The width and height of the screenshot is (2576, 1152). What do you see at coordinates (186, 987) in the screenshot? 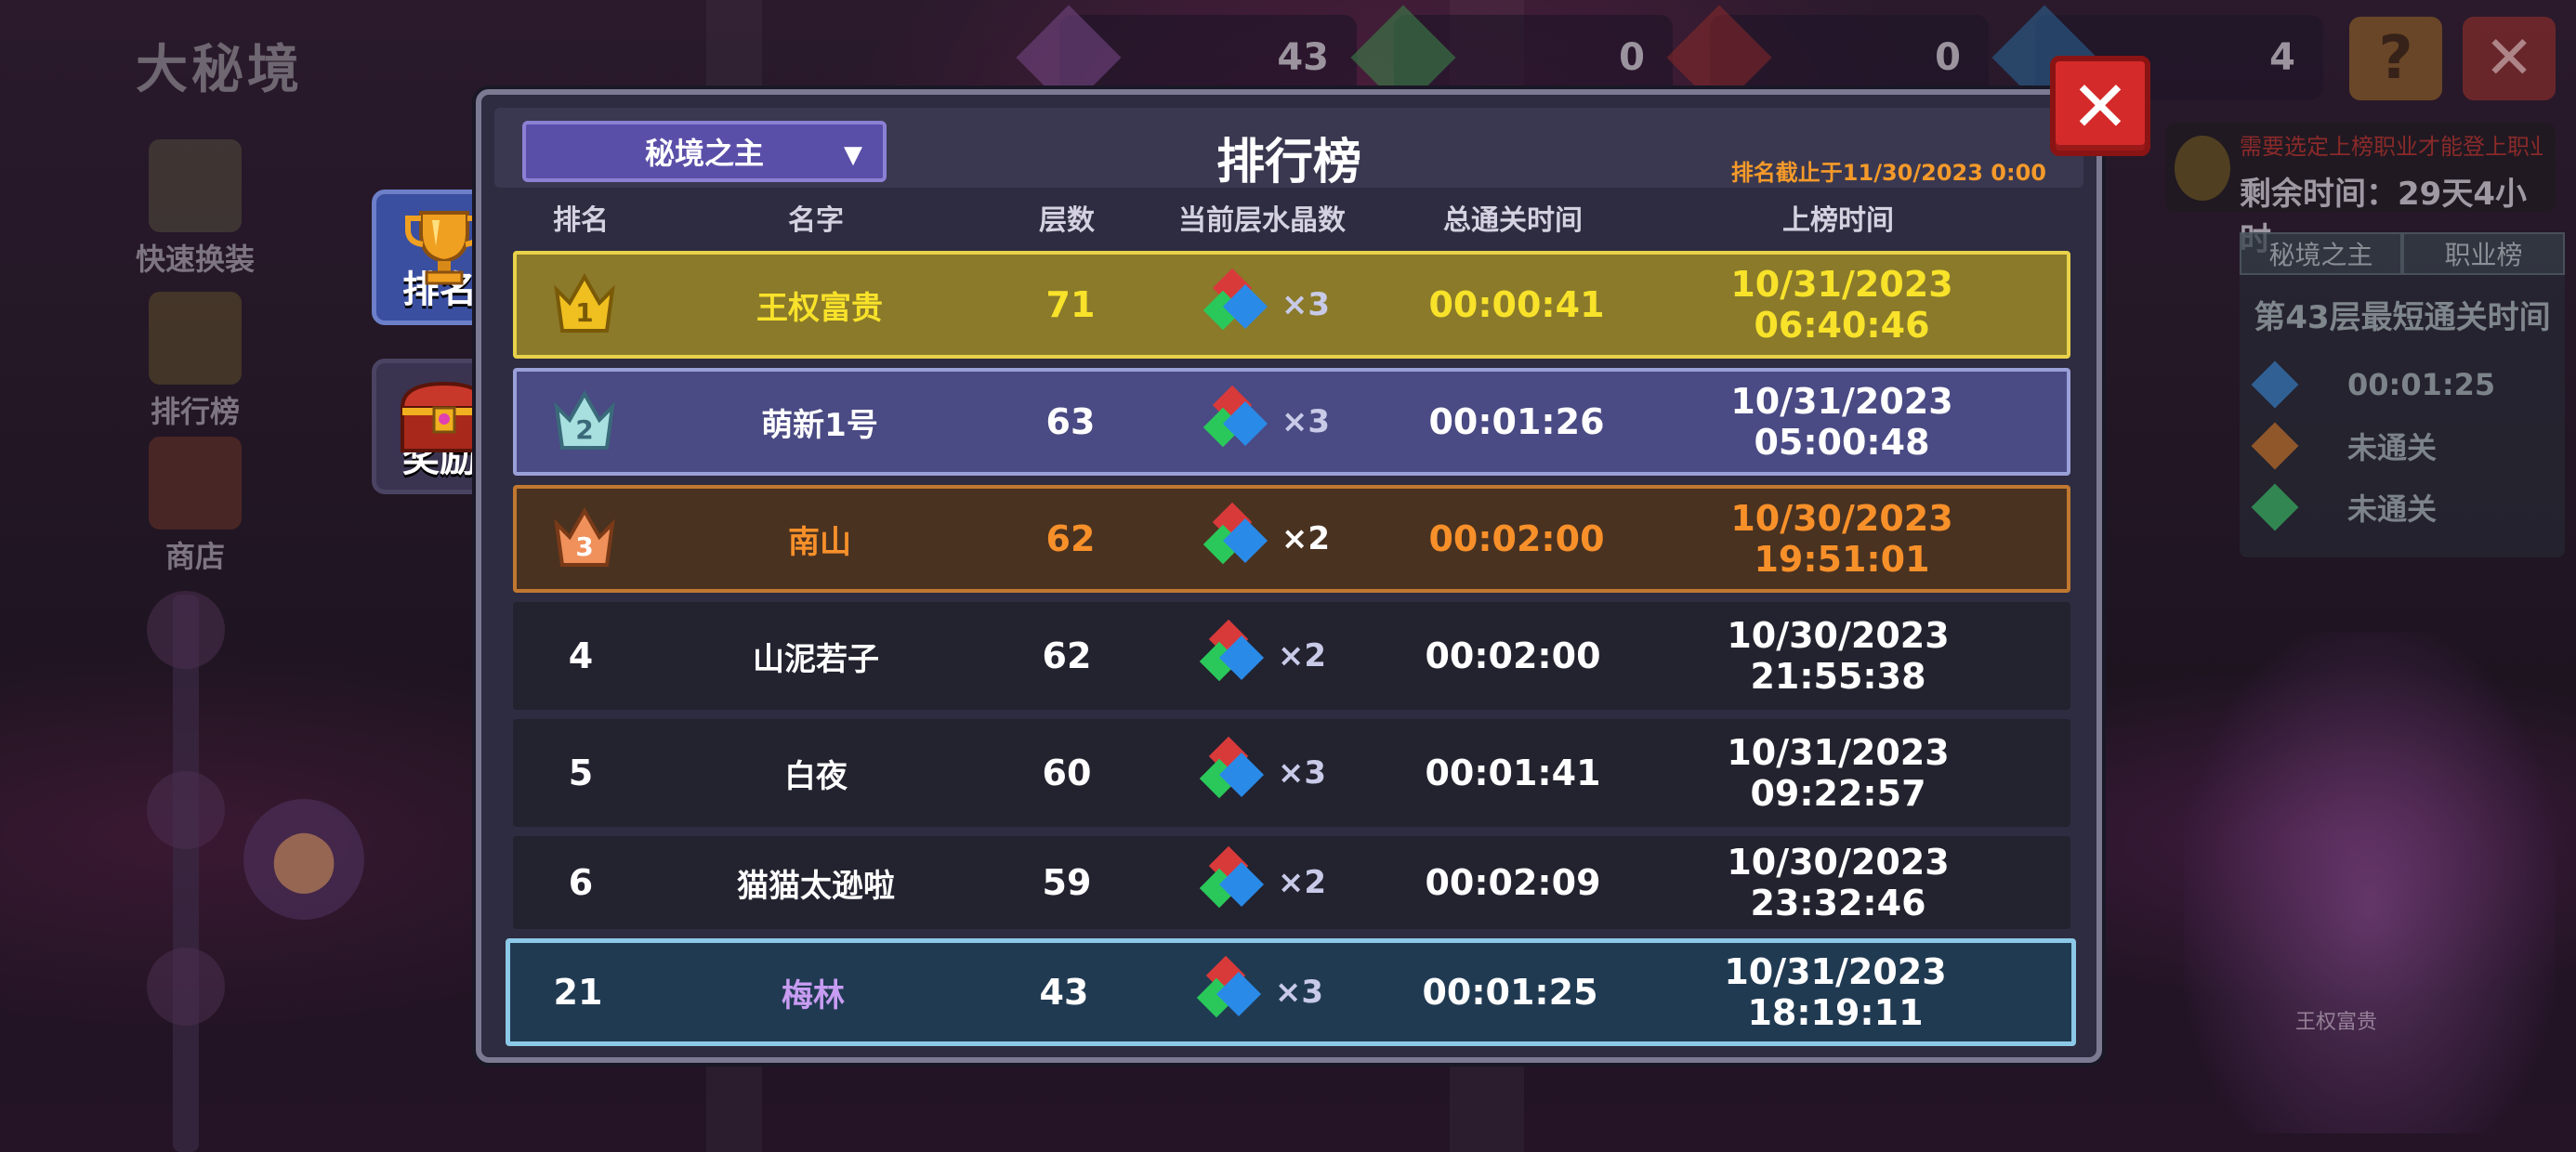
I see `locked-node` at bounding box center [186, 987].